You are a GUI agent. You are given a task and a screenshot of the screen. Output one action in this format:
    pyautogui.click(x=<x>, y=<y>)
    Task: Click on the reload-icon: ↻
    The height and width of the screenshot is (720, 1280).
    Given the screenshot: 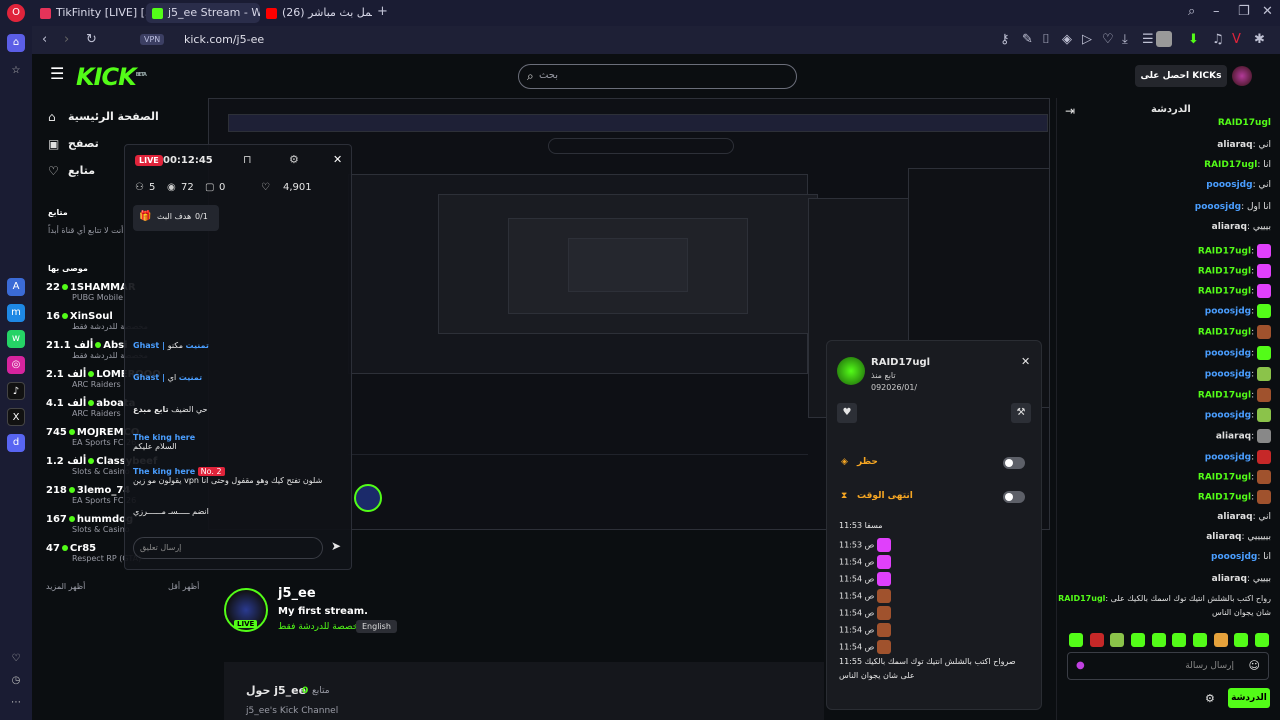 What is the action you would take?
    pyautogui.click(x=91, y=40)
    